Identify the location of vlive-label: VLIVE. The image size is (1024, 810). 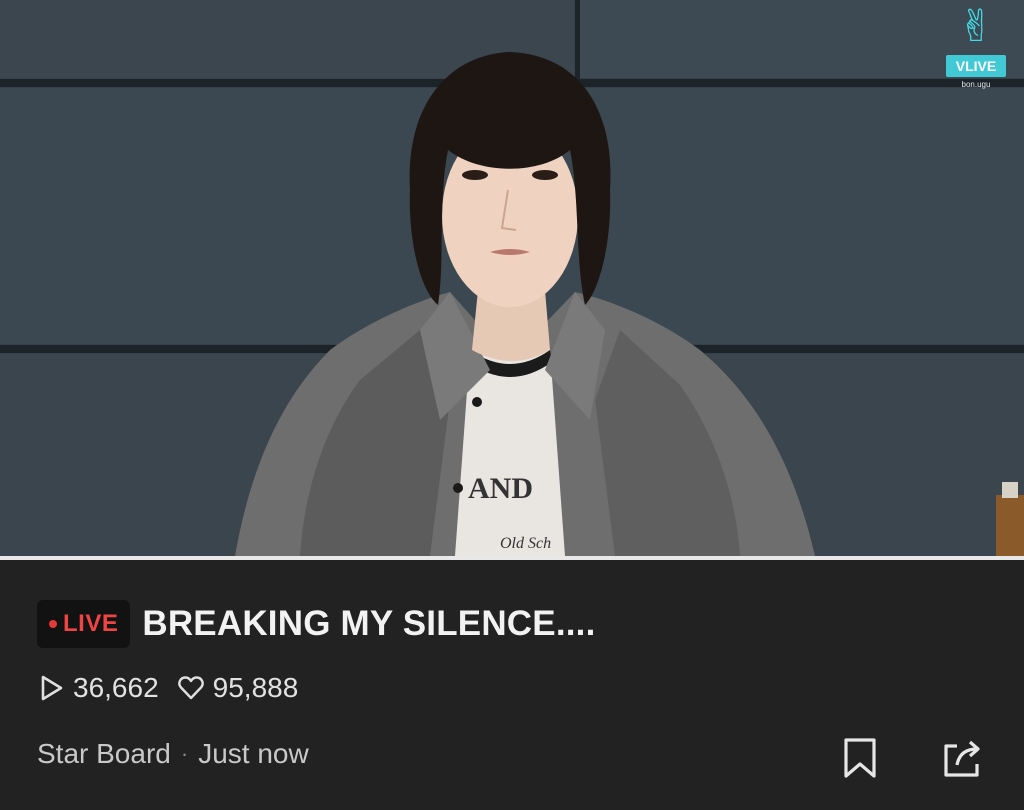
(976, 66).